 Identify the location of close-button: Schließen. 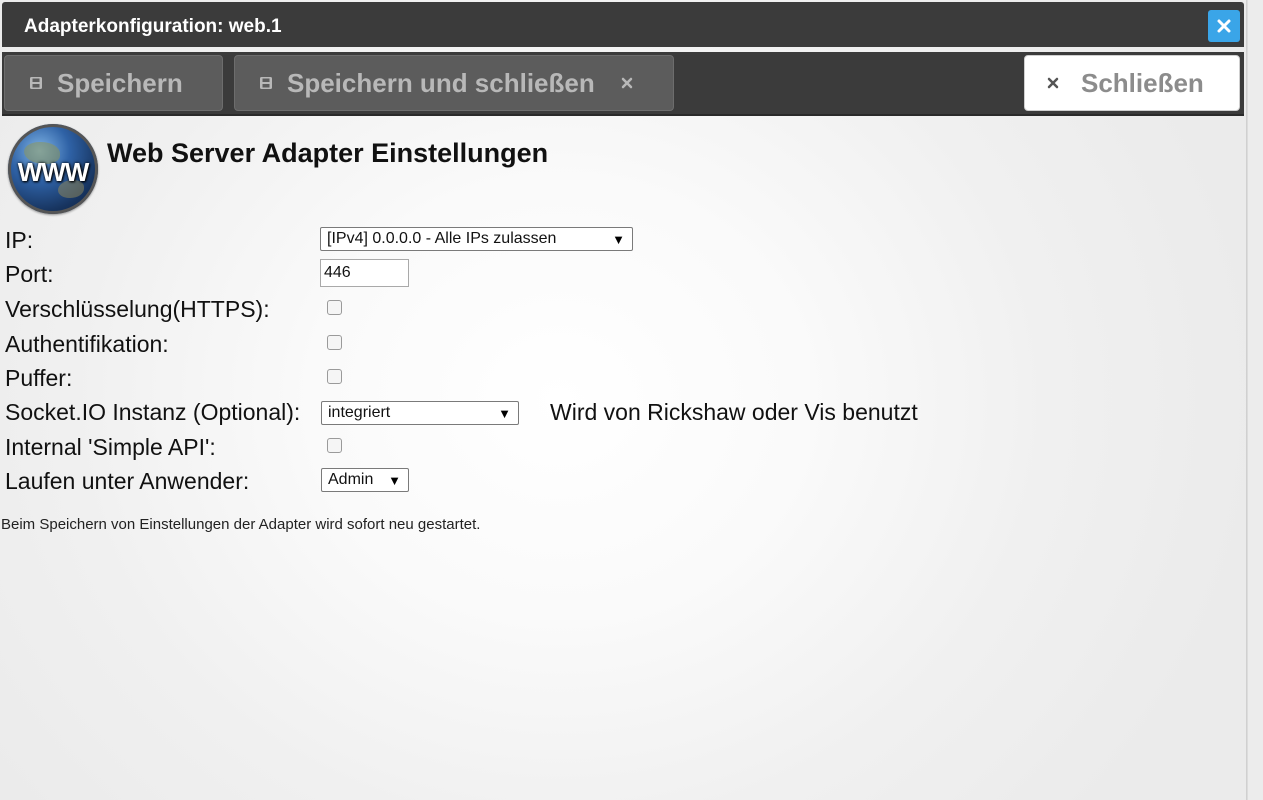
(1132, 83).